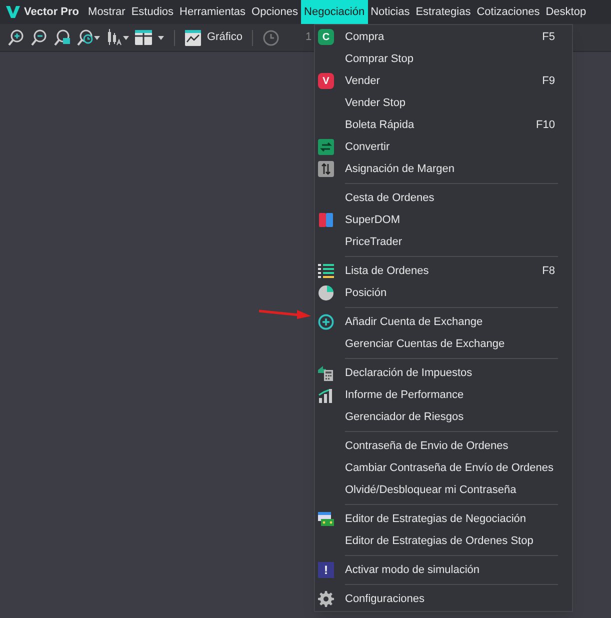  I want to click on menu-item: Gerenciador de Riesgos, so click(443, 417).